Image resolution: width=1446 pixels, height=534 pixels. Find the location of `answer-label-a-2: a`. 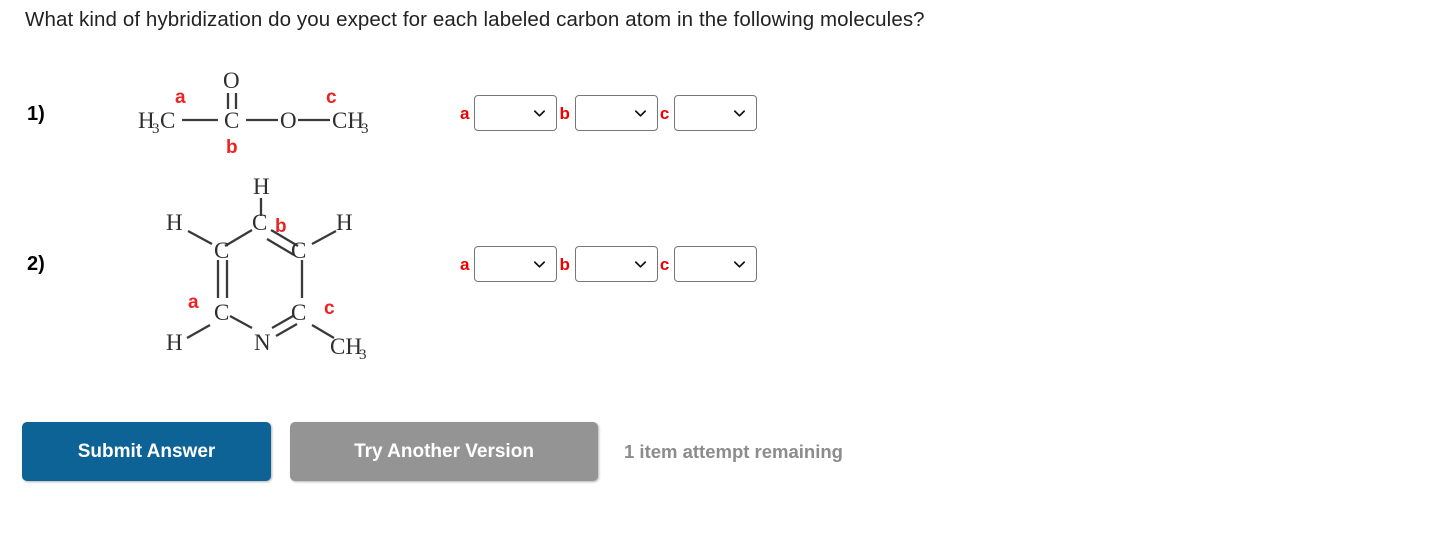

answer-label-a-2: a is located at coordinates (465, 264).